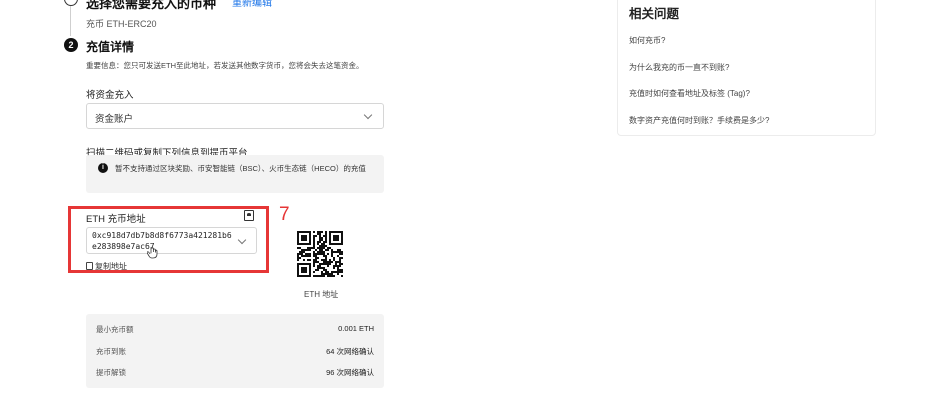  I want to click on annotation-step-number: 7, so click(284, 214).